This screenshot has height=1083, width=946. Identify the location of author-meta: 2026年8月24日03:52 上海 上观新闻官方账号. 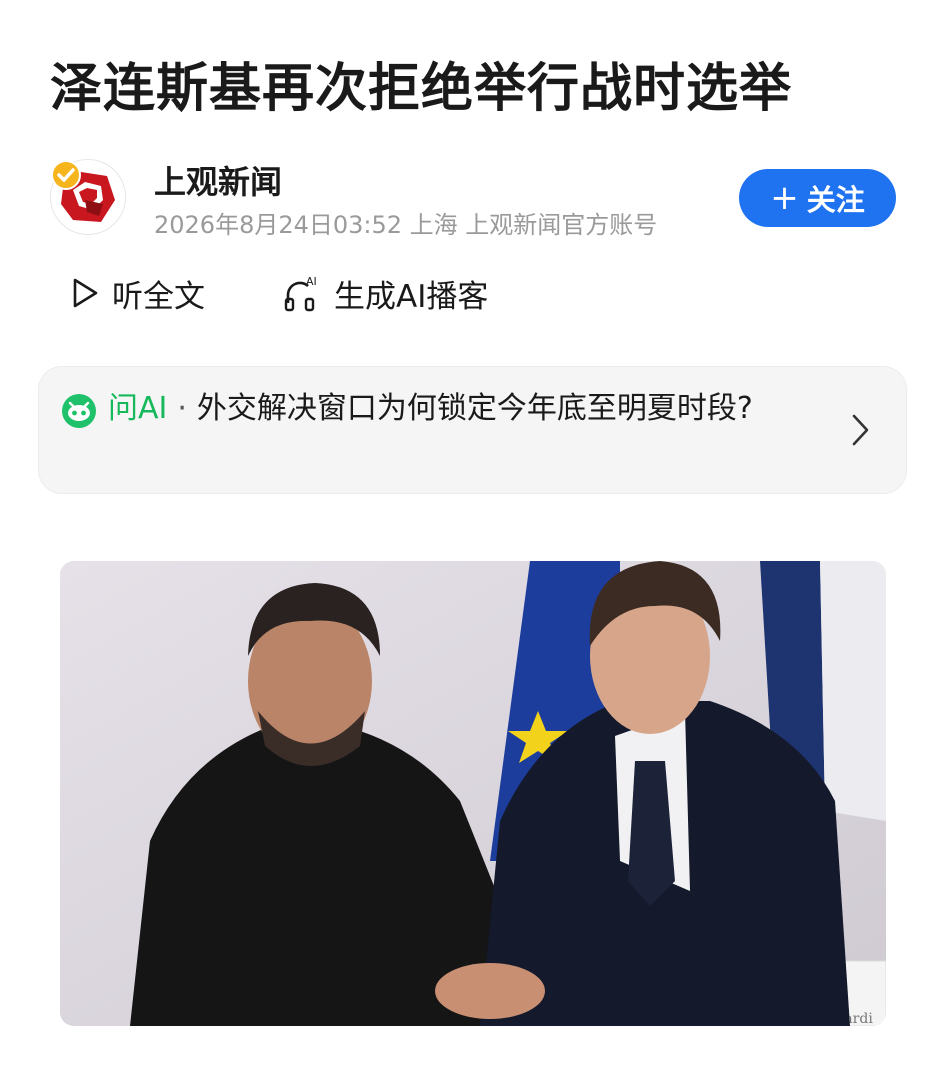
(406, 225).